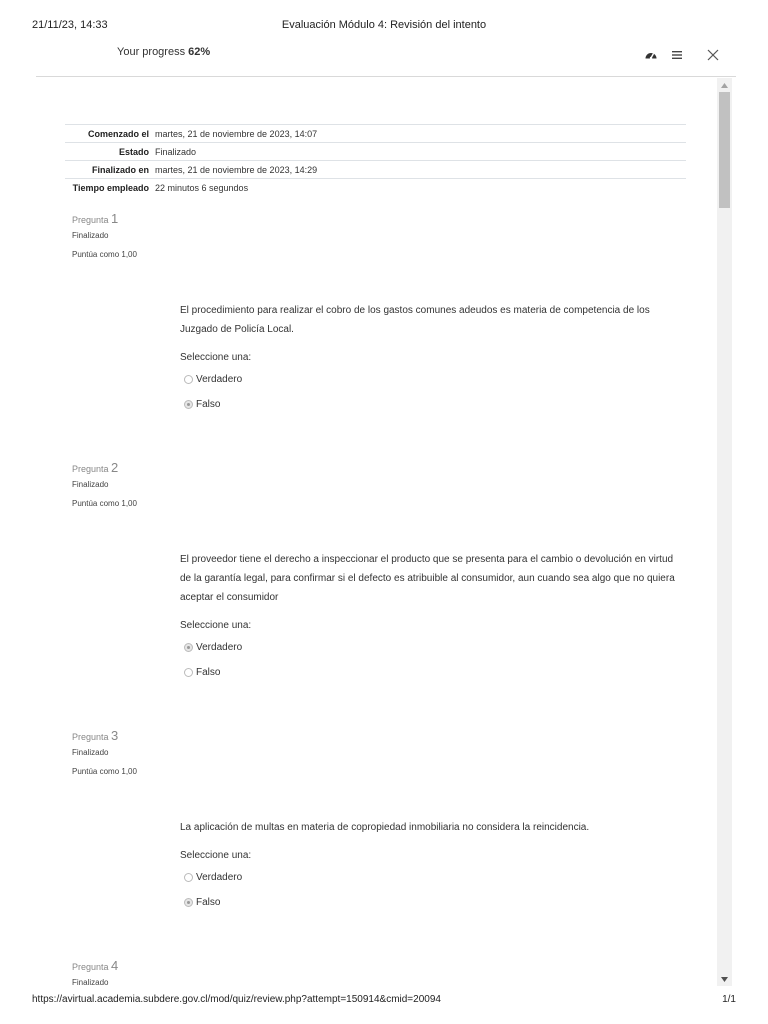  I want to click on question-number: Pregunta 2, so click(104, 468).